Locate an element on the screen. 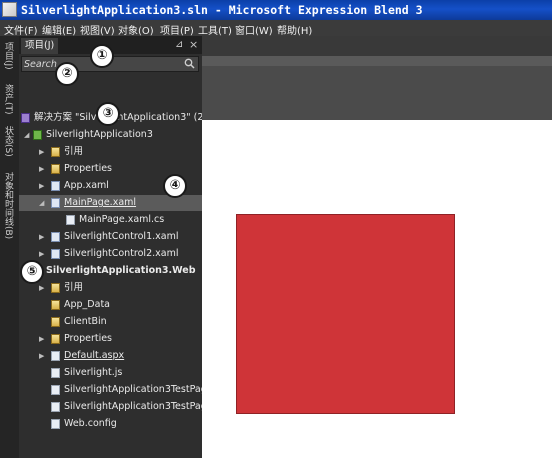 Image resolution: width=552 pixels, height=458 pixels. callout-1: ① is located at coordinates (102, 56).